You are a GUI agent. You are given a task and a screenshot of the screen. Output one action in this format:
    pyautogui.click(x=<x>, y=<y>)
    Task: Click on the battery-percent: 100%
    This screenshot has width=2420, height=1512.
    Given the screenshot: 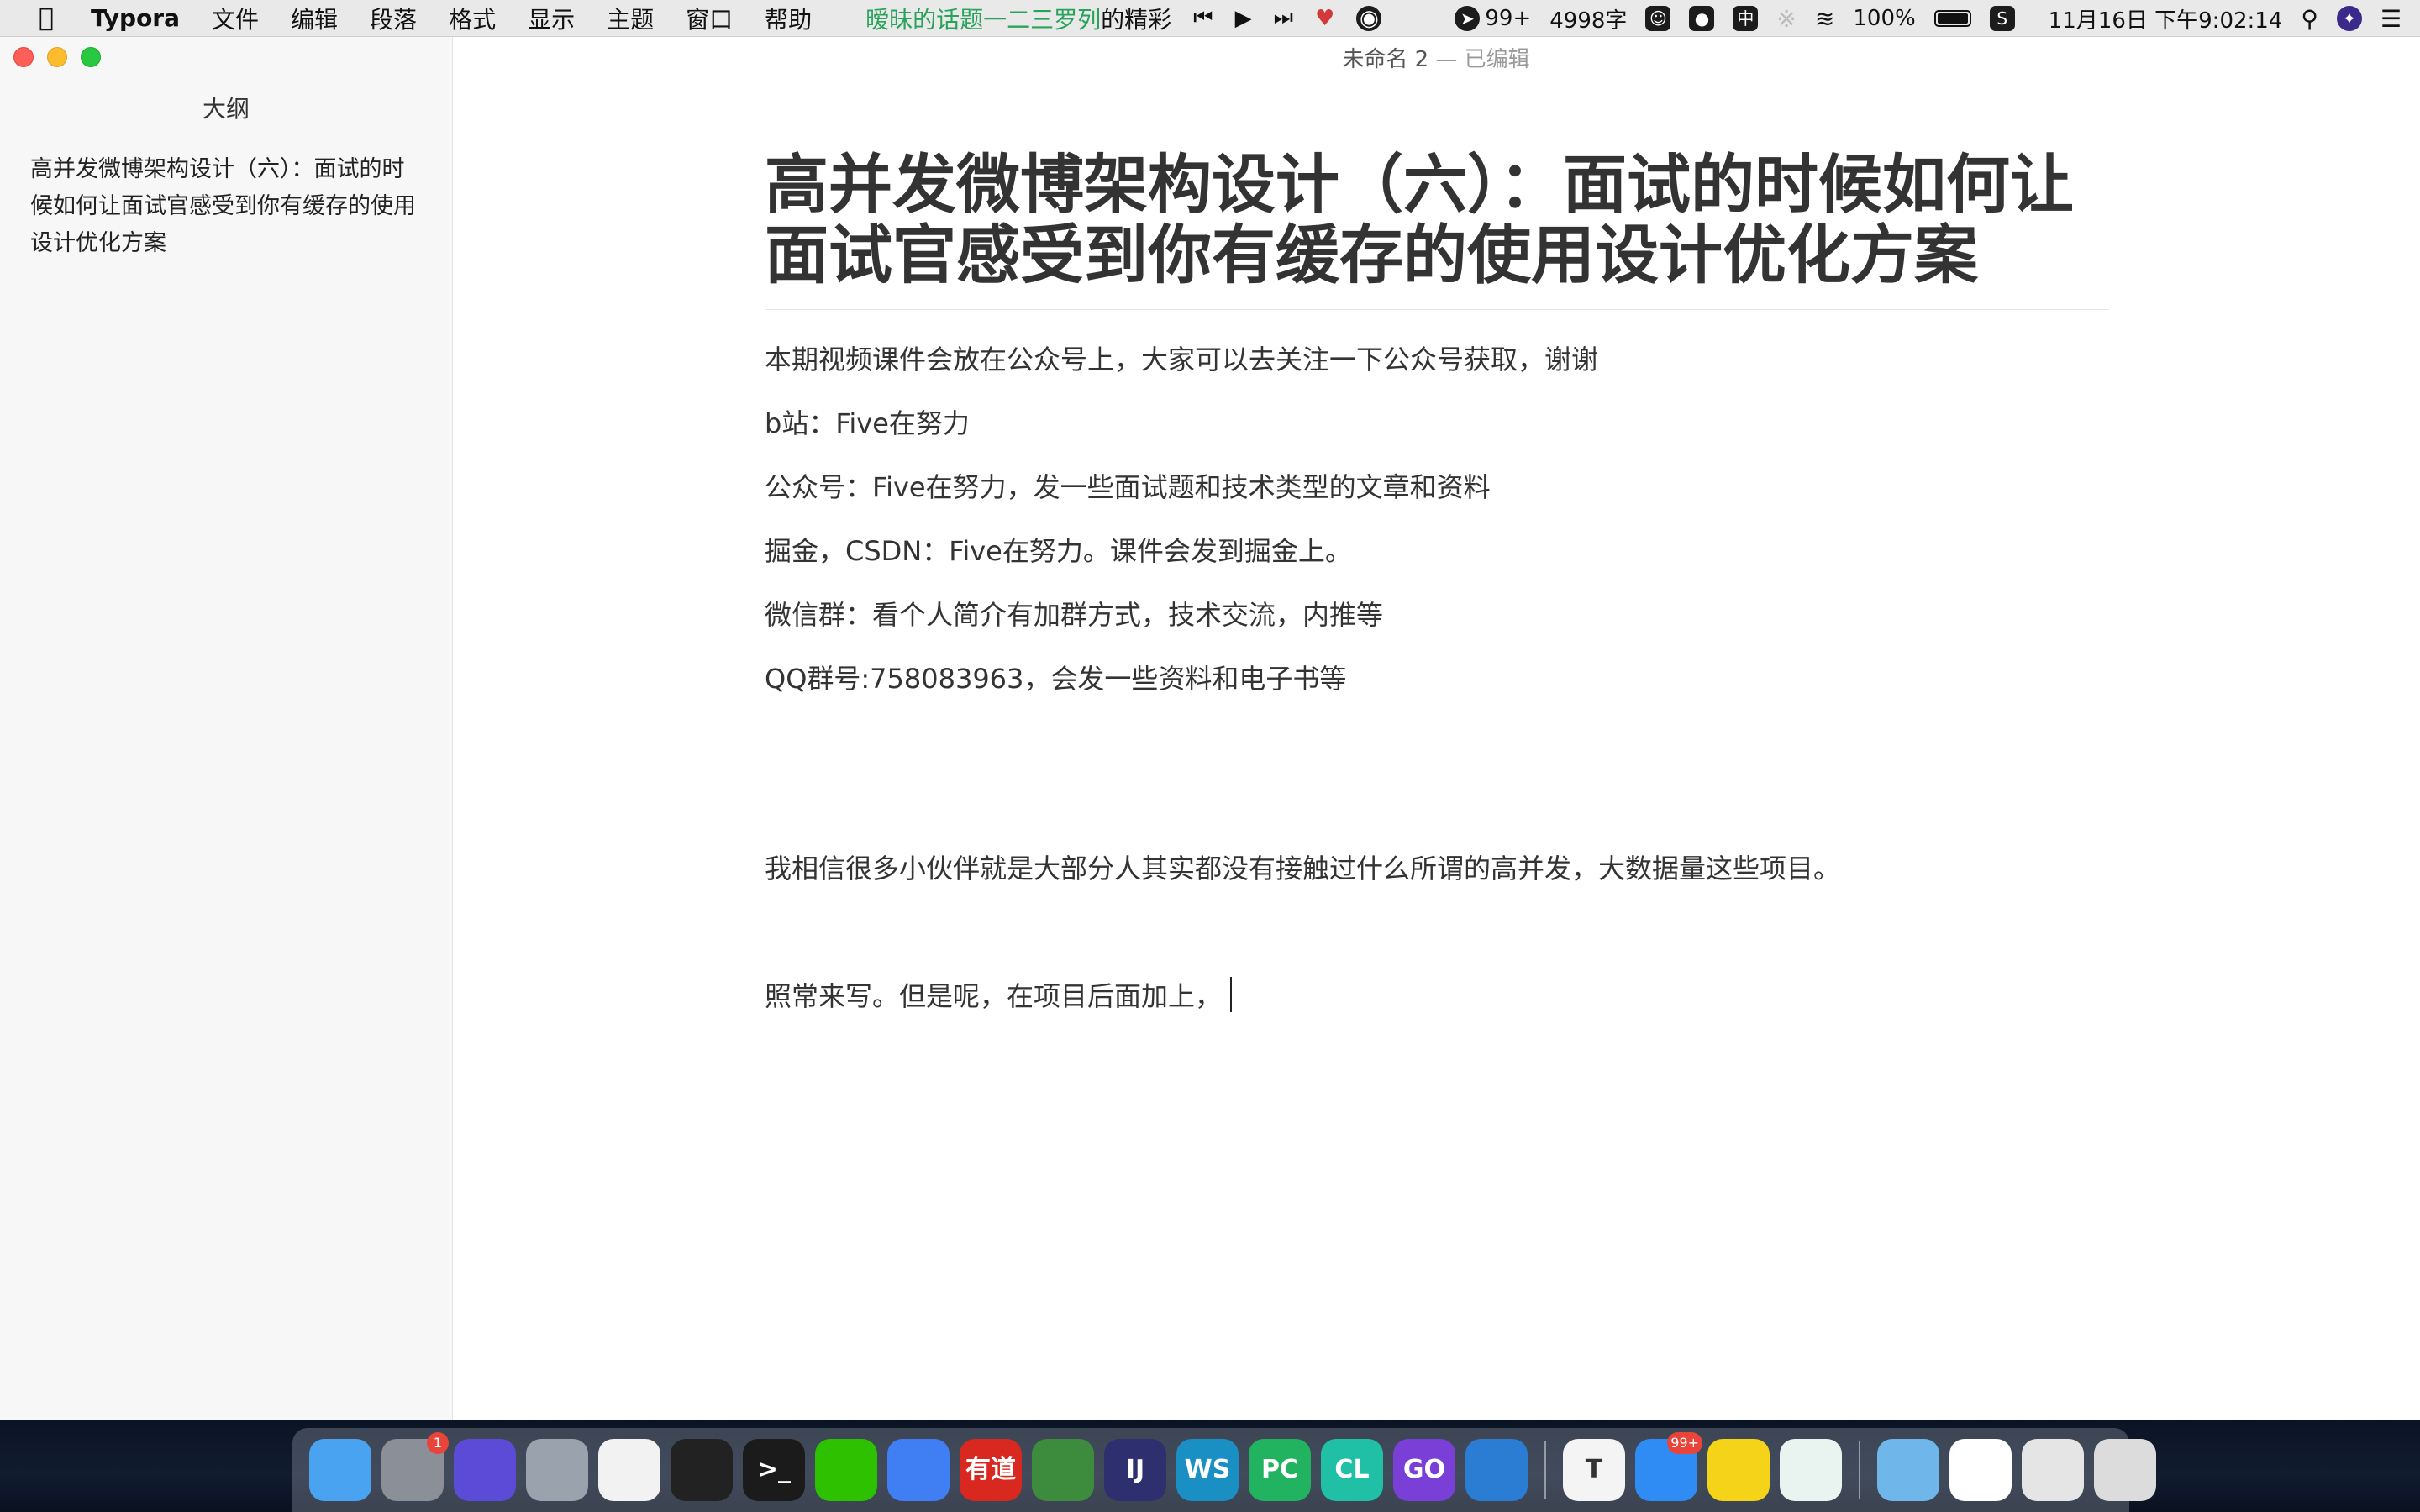 What is the action you would take?
    pyautogui.click(x=1884, y=18)
    